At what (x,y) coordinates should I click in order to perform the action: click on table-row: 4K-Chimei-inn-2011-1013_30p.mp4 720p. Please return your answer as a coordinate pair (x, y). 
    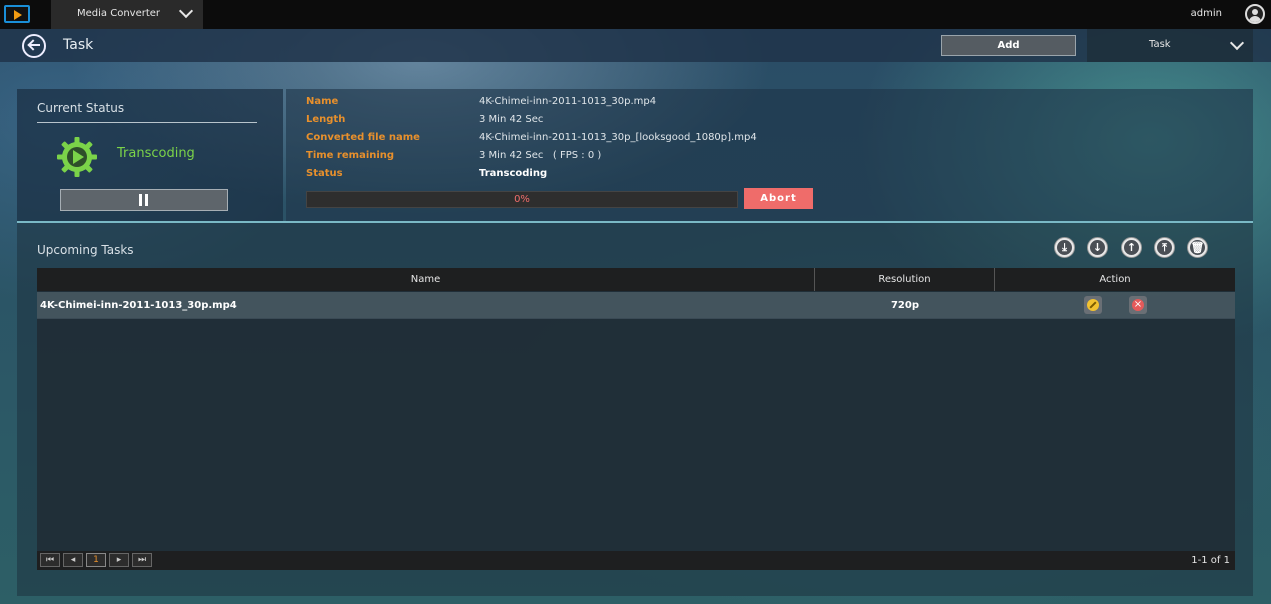
    Looking at the image, I should click on (636, 305).